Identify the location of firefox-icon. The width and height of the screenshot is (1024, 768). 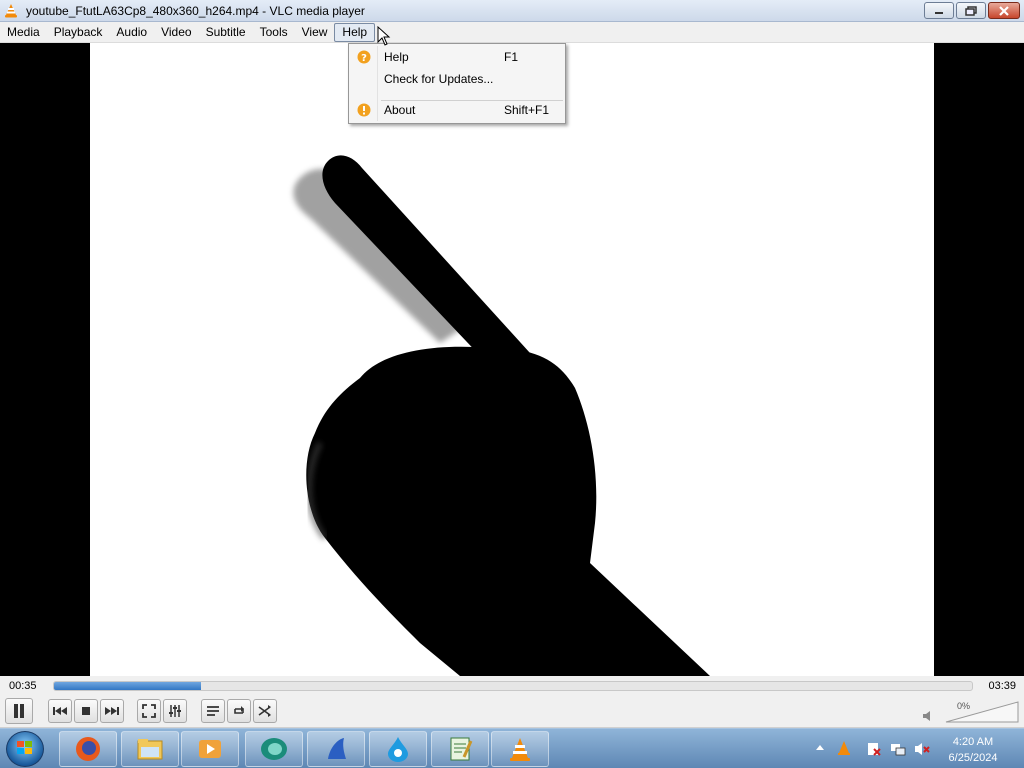
(88, 749).